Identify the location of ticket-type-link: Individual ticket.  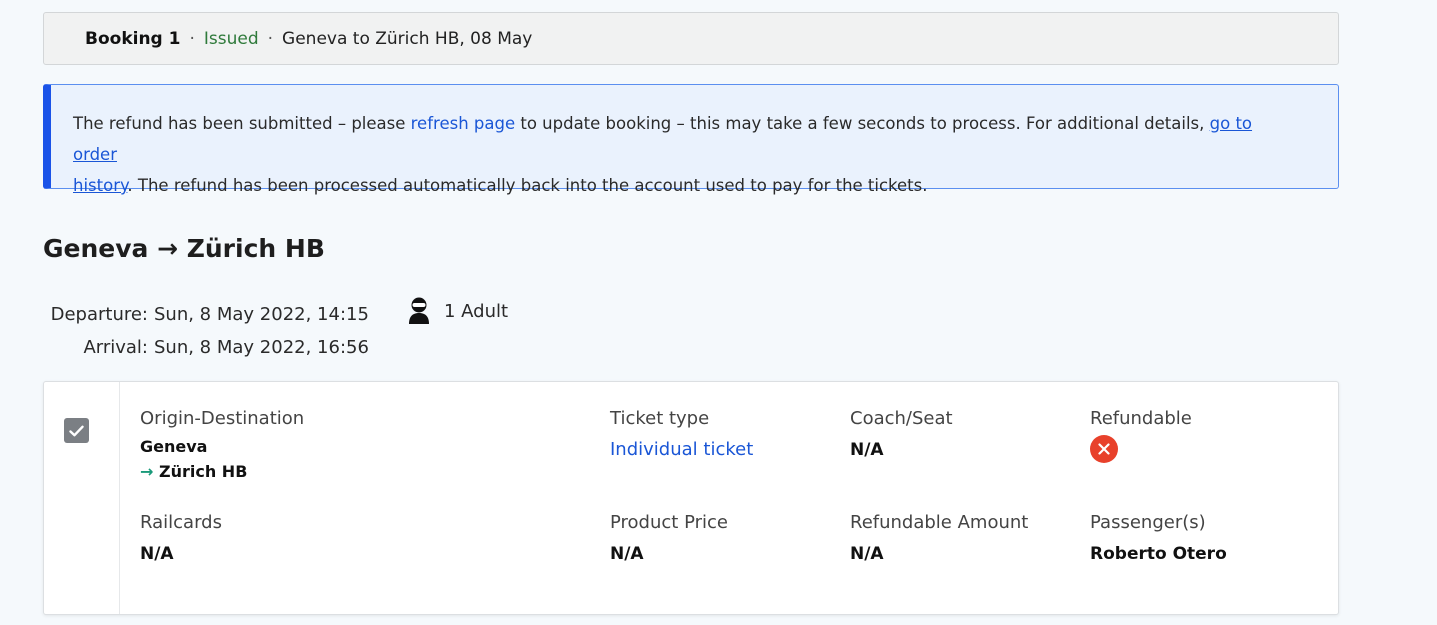
(681, 449).